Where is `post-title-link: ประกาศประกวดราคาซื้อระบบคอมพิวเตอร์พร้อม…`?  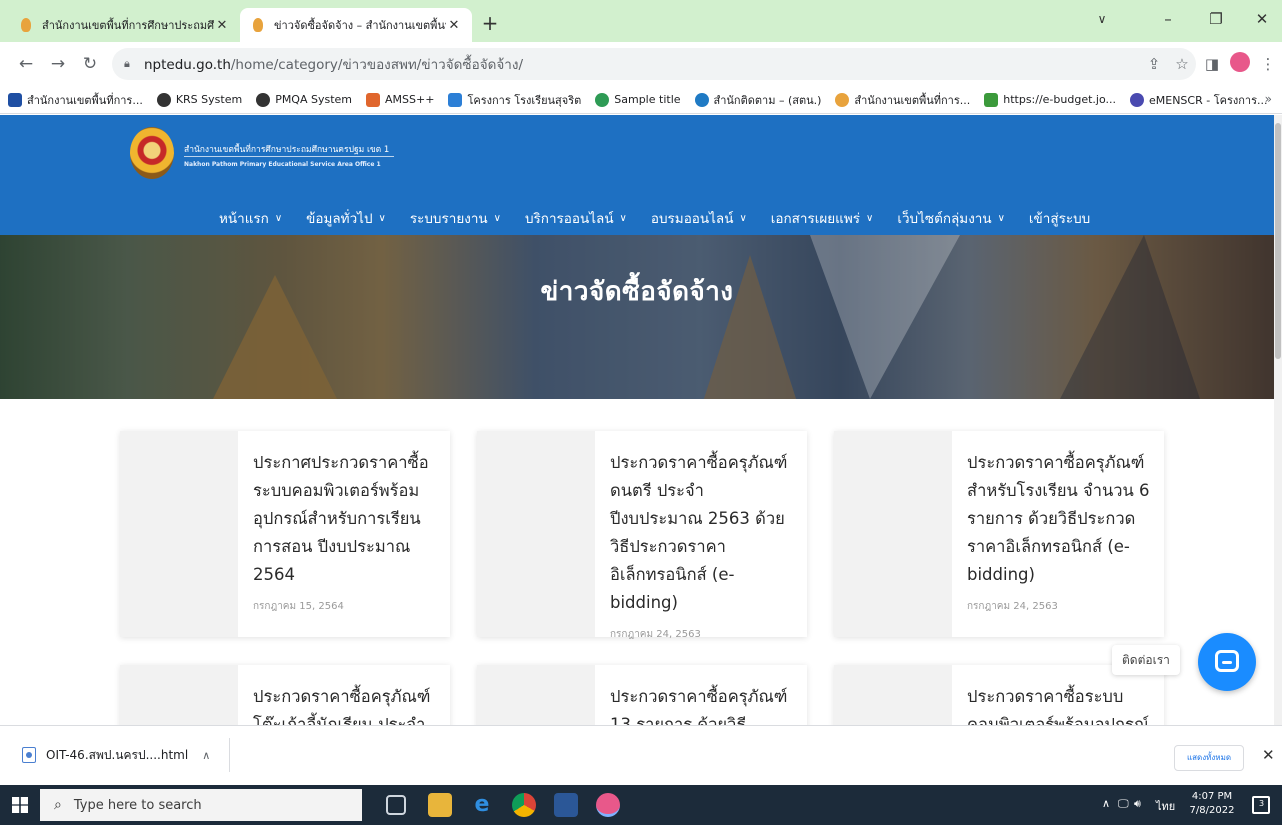
post-title-link: ประกาศประกวดราคาซื้อระบบคอมพิวเตอร์พร้อม… is located at coordinates (345, 519).